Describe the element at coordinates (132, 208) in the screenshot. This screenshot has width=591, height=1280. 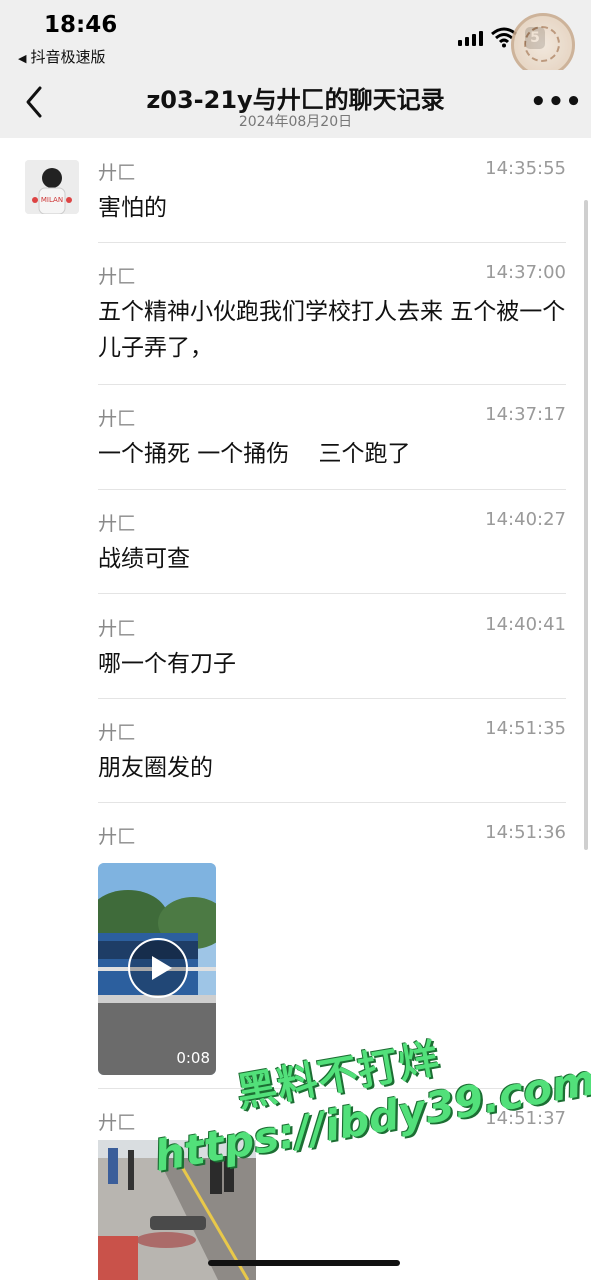
I see `message-text: 害怕的` at that location.